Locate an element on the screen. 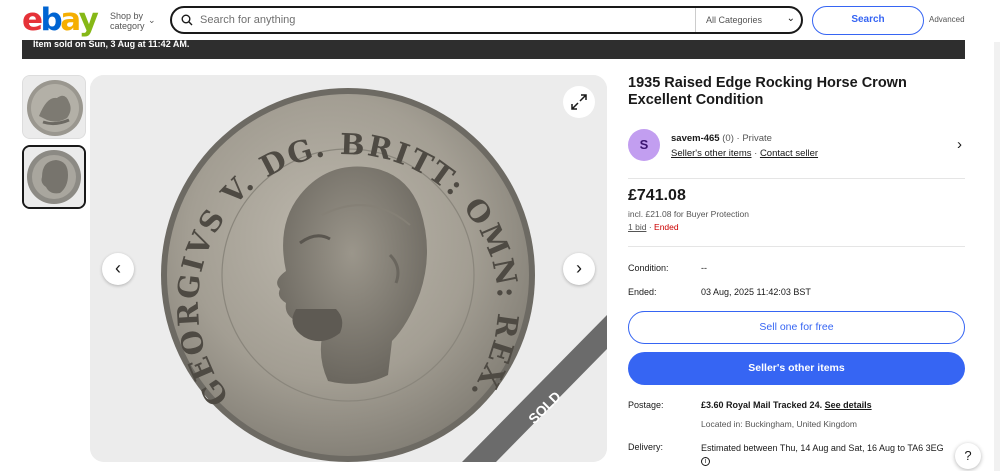 This screenshot has width=1000, height=471. expand-image-button is located at coordinates (579, 102).